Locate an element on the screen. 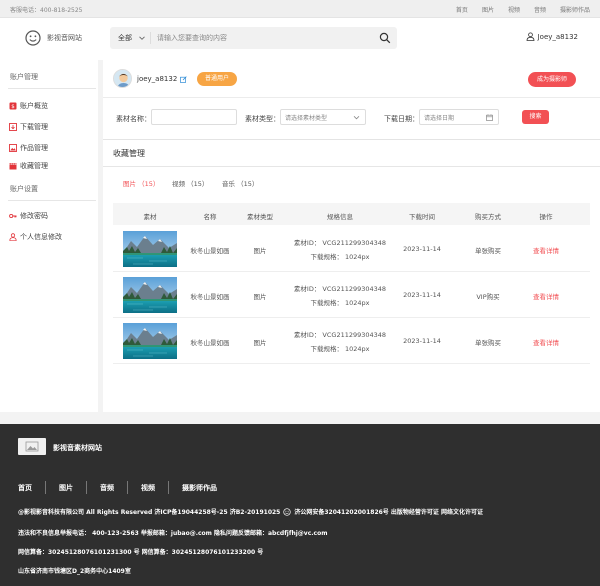 The width and height of the screenshot is (600, 586). tab-images: 图片 （15） is located at coordinates (141, 183).